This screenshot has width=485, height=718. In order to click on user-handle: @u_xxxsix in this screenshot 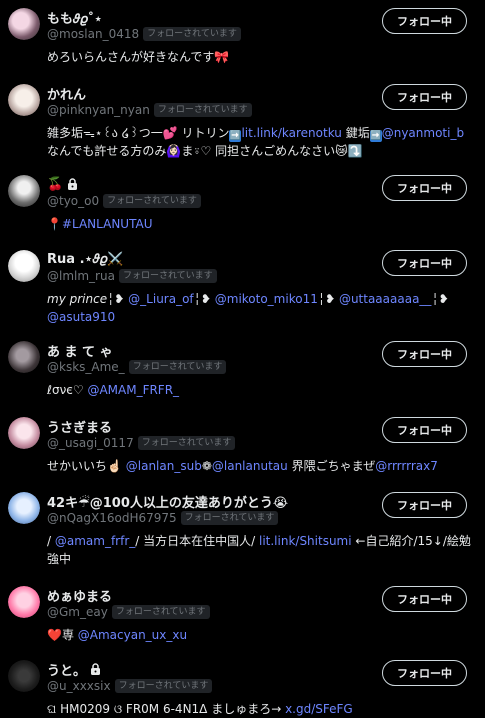, I will do `click(79, 686)`.